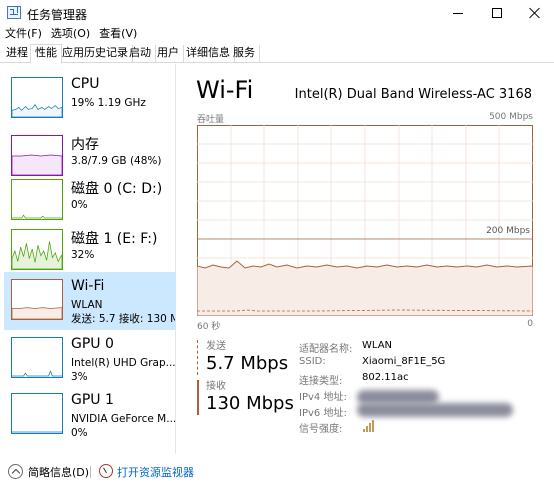 This screenshot has height=493, width=554. Describe the element at coordinates (508, 231) in the screenshot. I see `graph-mid-label: 200 Mbps` at that location.